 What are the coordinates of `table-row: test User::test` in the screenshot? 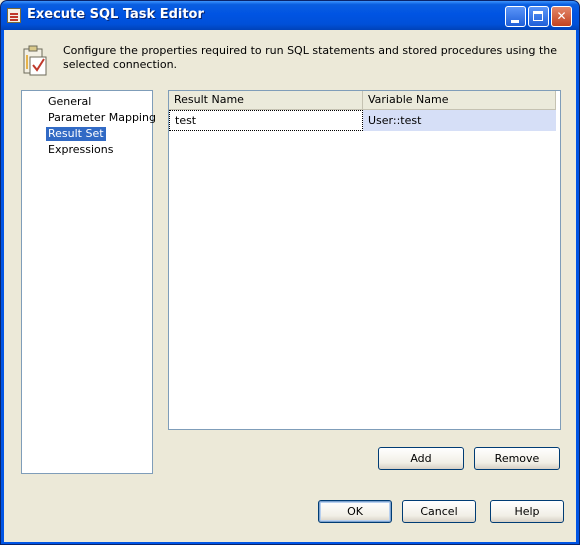 It's located at (362, 120).